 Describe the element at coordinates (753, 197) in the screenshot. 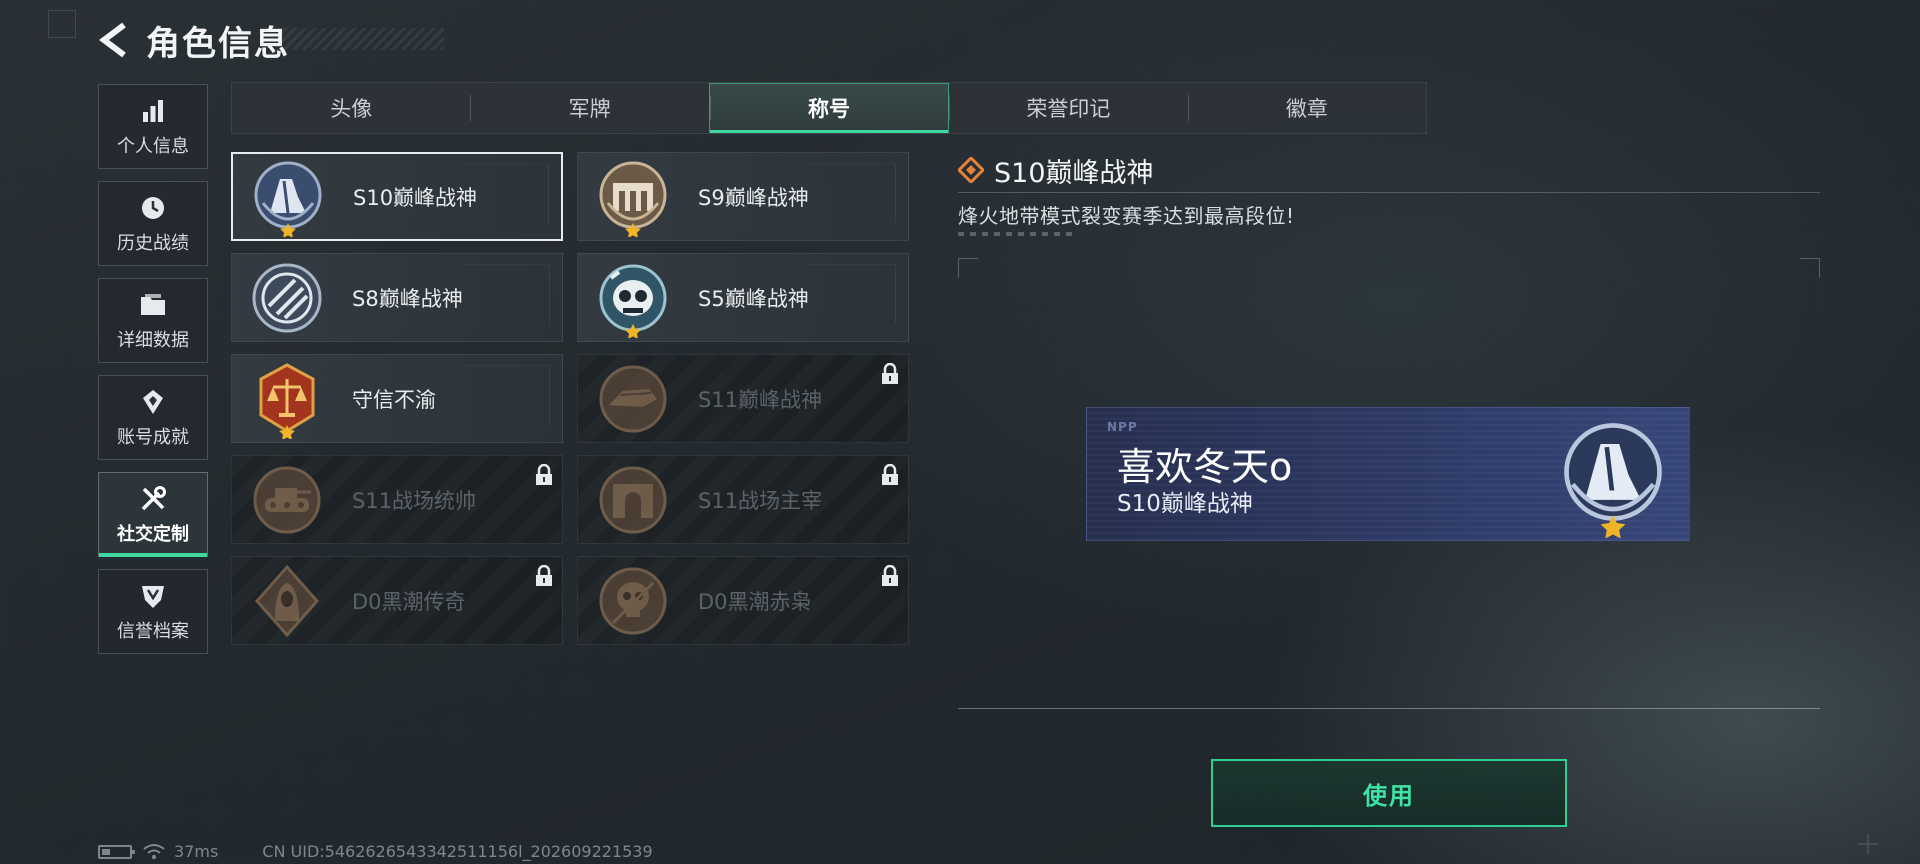

I see `title-name: S9巅峰战神` at that location.